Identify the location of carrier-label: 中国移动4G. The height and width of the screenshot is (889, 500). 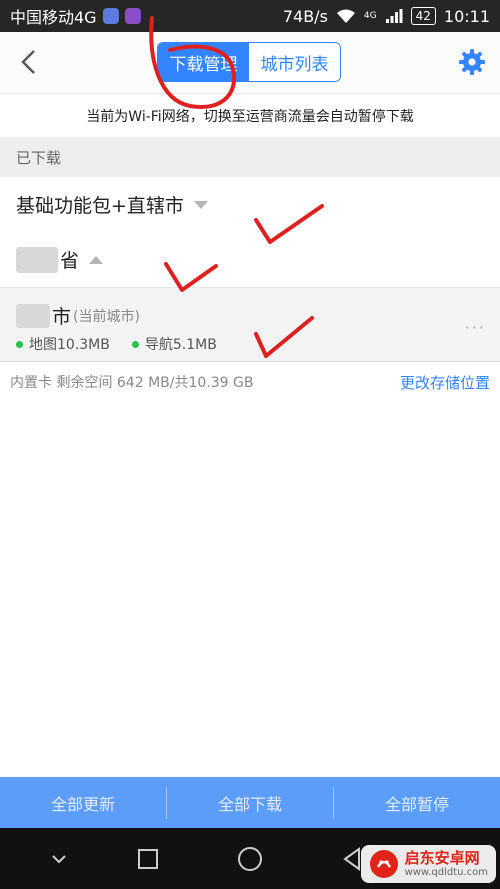
(53, 17).